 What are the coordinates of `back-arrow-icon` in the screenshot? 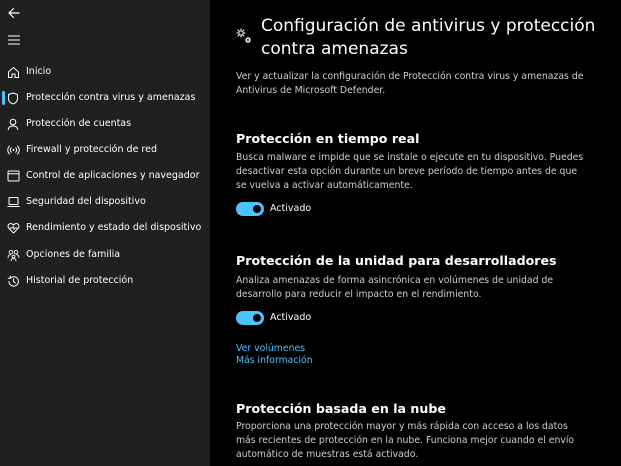 It's located at (14, 13).